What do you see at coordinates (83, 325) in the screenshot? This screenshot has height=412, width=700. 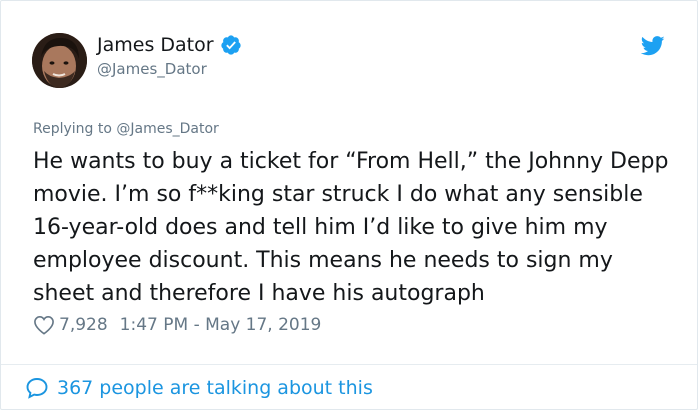 I see `like-count: 7,928` at bounding box center [83, 325].